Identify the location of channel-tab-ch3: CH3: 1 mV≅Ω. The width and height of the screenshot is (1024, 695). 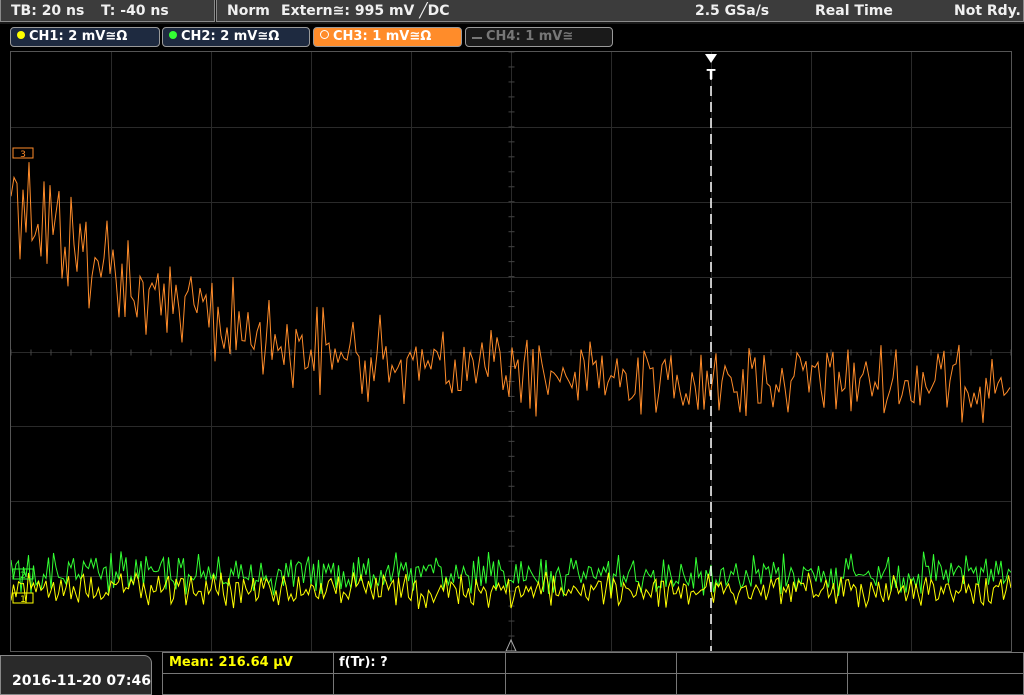
(387, 37).